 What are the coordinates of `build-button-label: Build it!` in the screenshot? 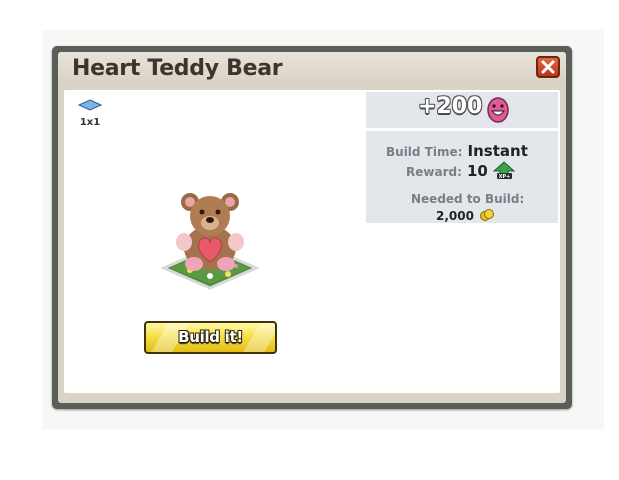 It's located at (210, 337).